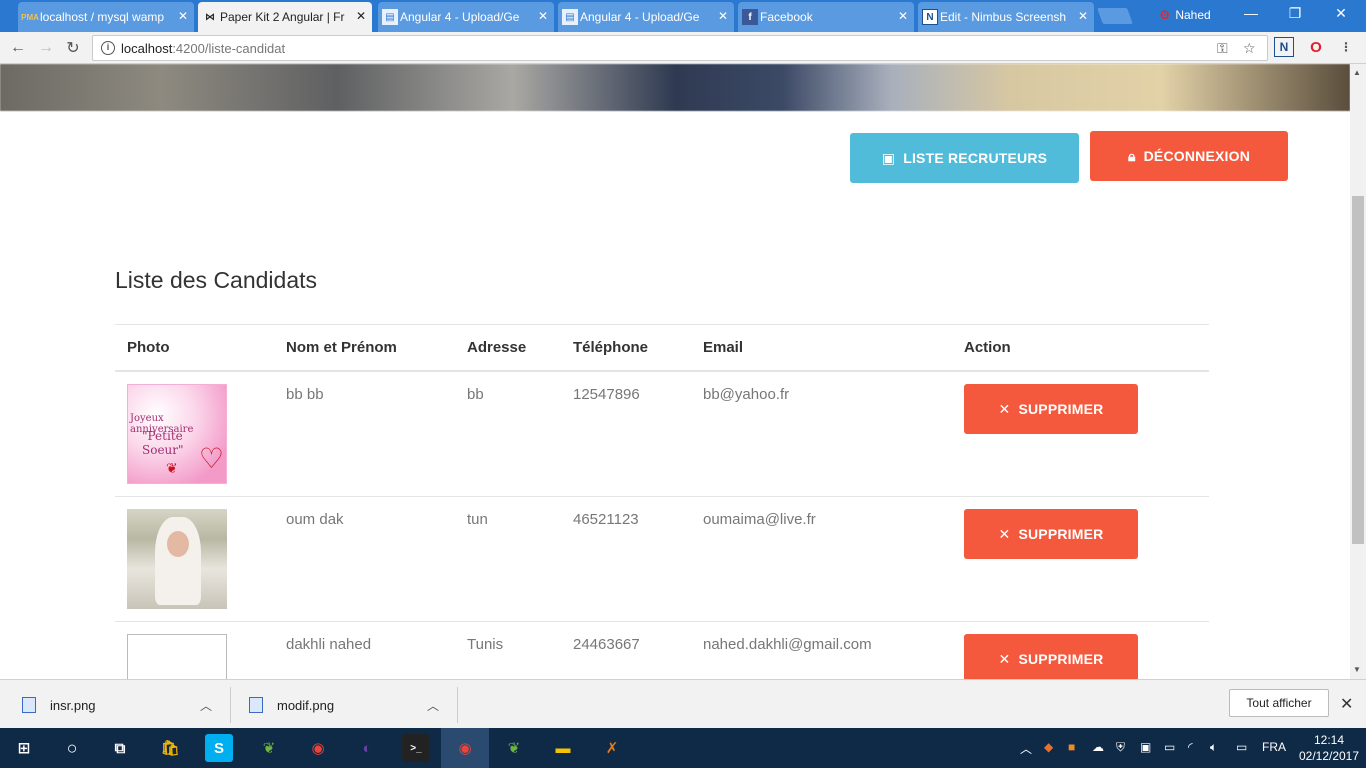 The width and height of the screenshot is (1366, 768). I want to click on battery-icon: ▭, so click(1241, 747).